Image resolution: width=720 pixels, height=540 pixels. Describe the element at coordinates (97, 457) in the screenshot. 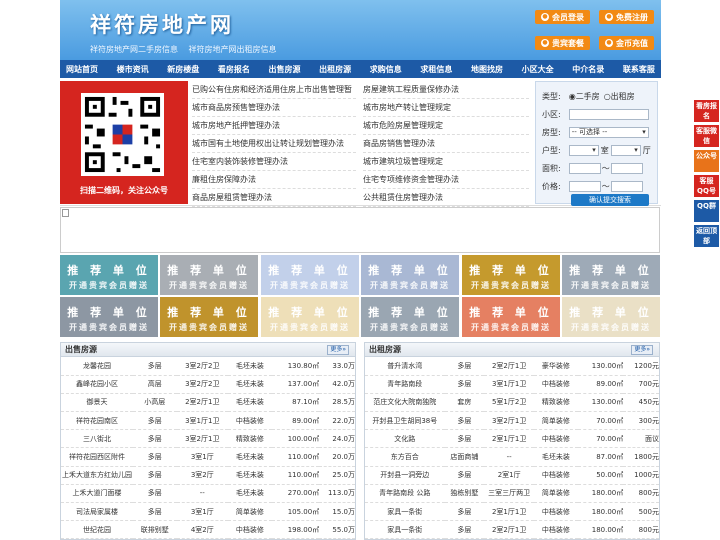

I see `table-cell: 祥符花园西区附件` at that location.